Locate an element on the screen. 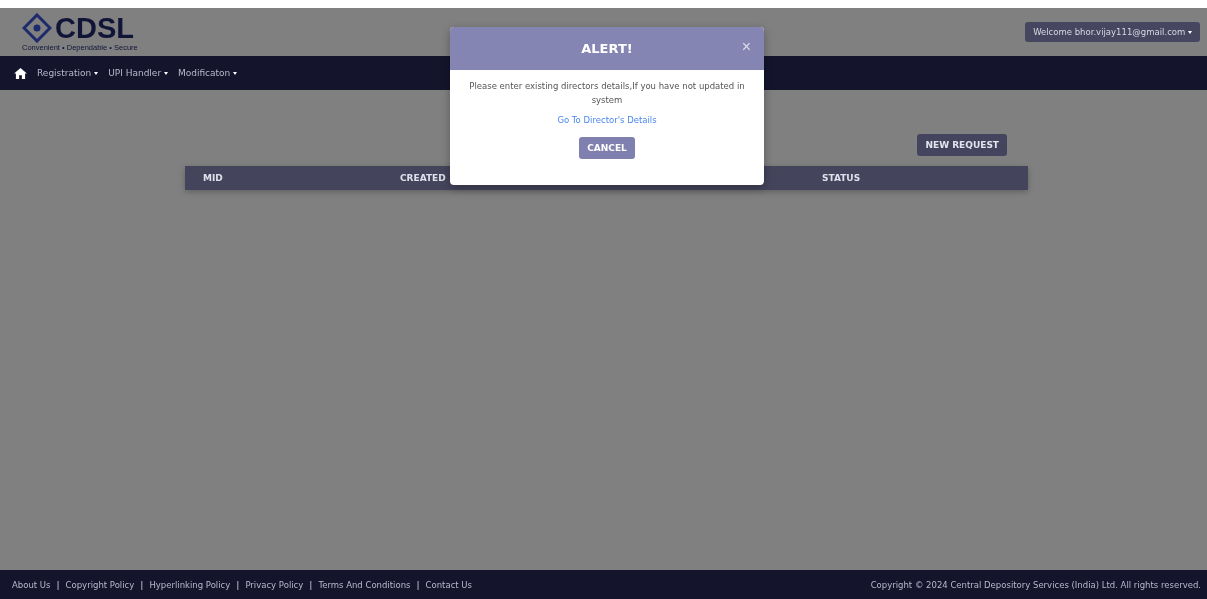  dialog-title: ALERT! is located at coordinates (607, 48).